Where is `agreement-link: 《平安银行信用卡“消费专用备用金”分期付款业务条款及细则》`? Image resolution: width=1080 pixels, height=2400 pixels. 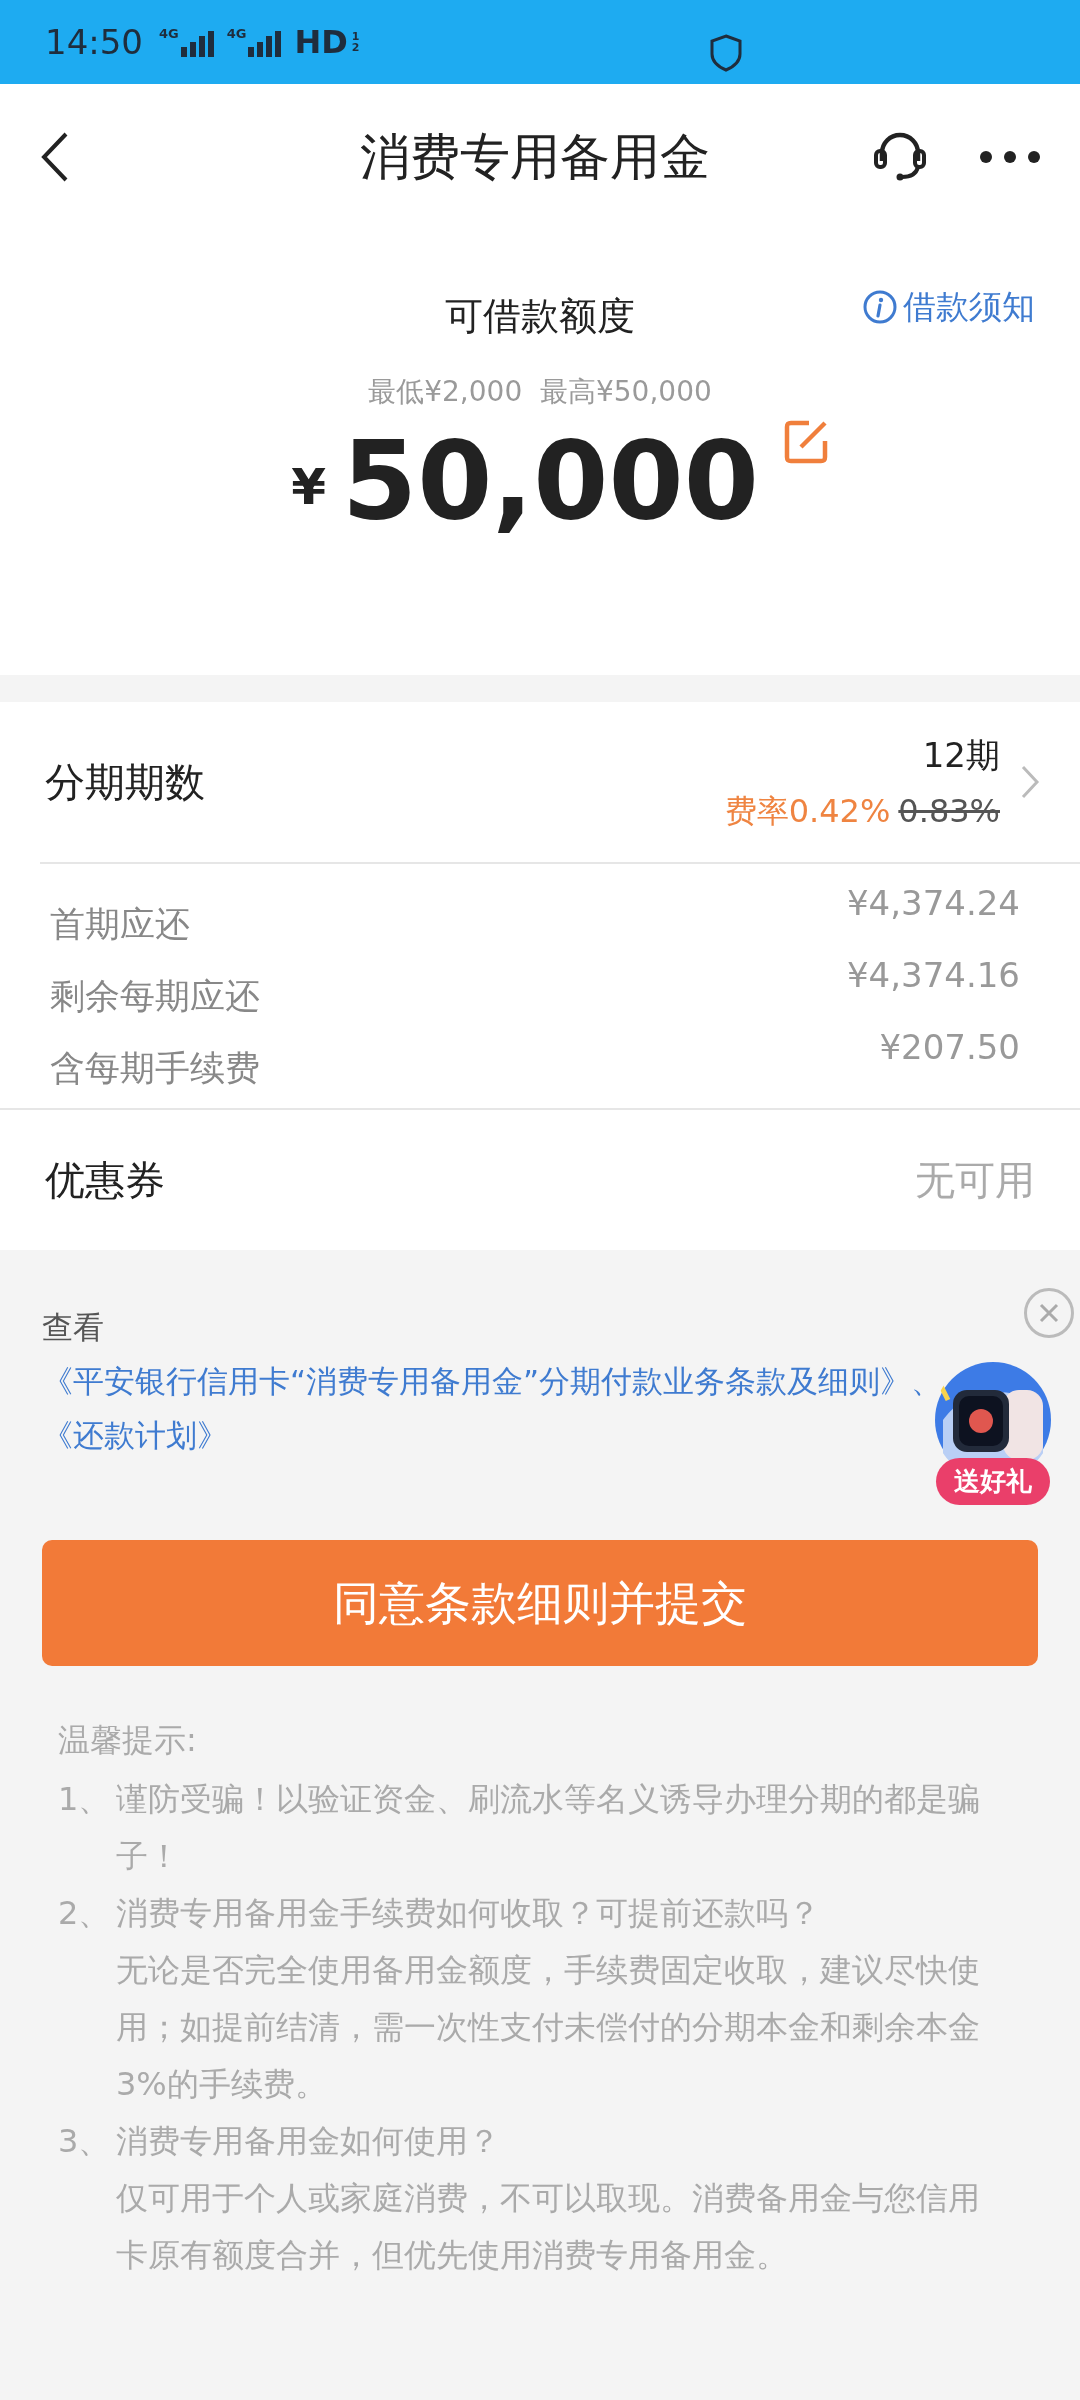 agreement-link: 《平安银行信用卡“消费专用备用金”分期付款业务条款及细则》 is located at coordinates (477, 1381).